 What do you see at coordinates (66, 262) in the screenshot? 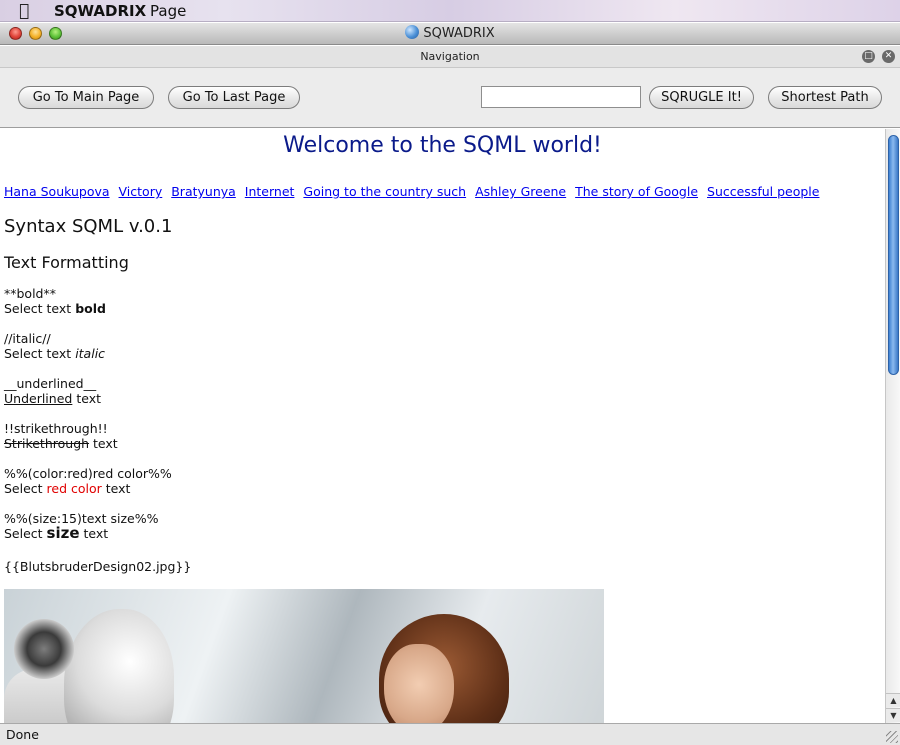
I see `formatting-heading: Text Formatting` at bounding box center [66, 262].